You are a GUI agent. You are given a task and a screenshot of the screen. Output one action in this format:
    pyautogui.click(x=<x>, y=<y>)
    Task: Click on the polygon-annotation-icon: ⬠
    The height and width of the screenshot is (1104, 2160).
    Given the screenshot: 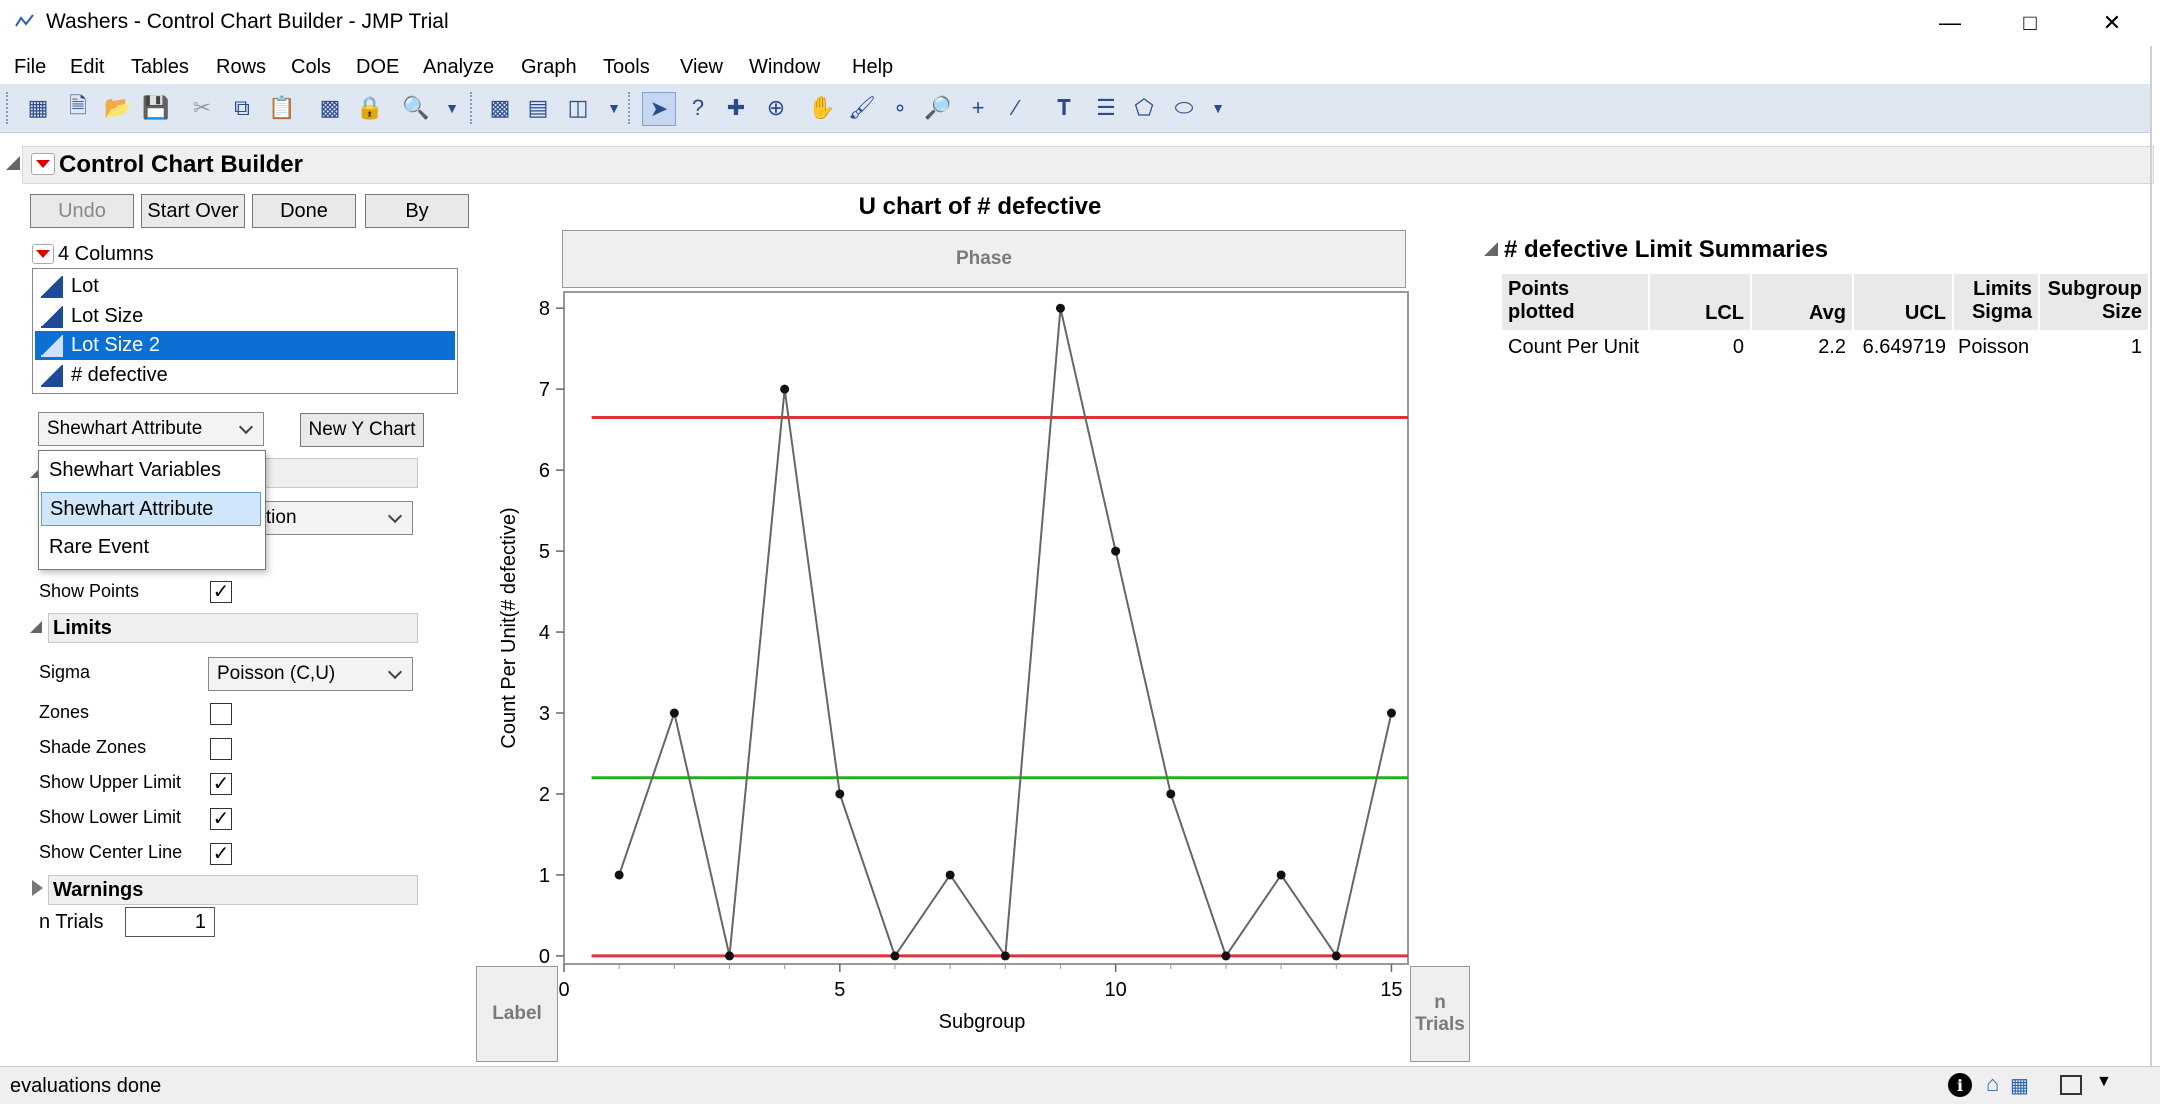 What is the action you would take?
    pyautogui.click(x=1144, y=108)
    